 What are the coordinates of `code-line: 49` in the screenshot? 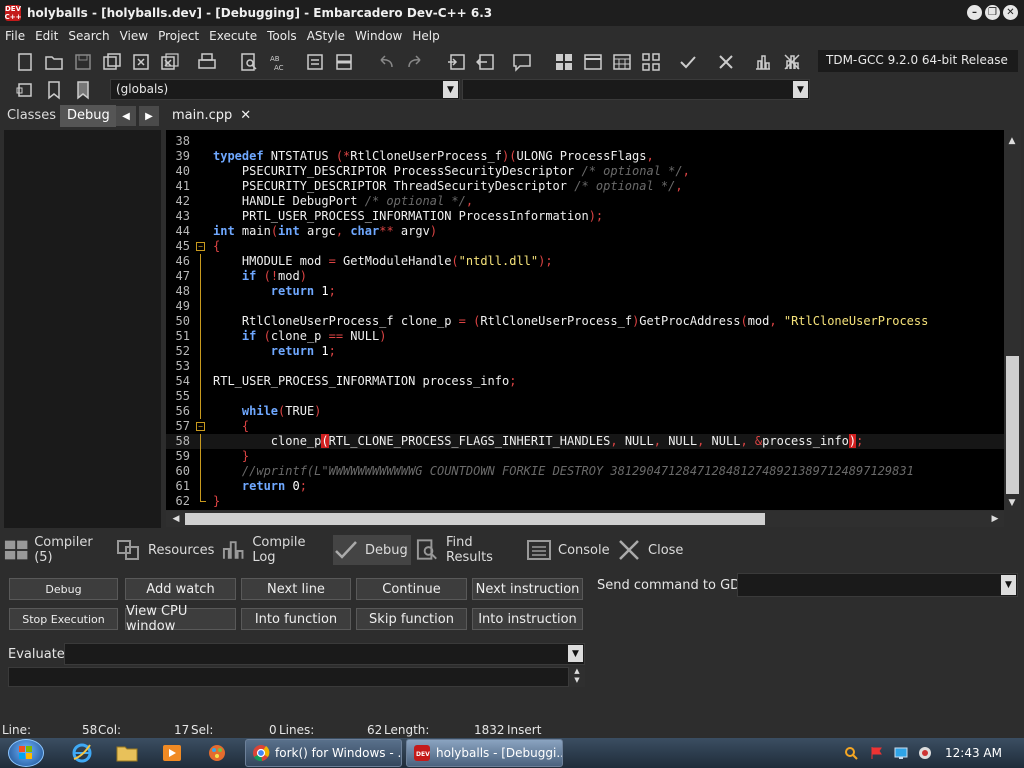 It's located at (585, 306).